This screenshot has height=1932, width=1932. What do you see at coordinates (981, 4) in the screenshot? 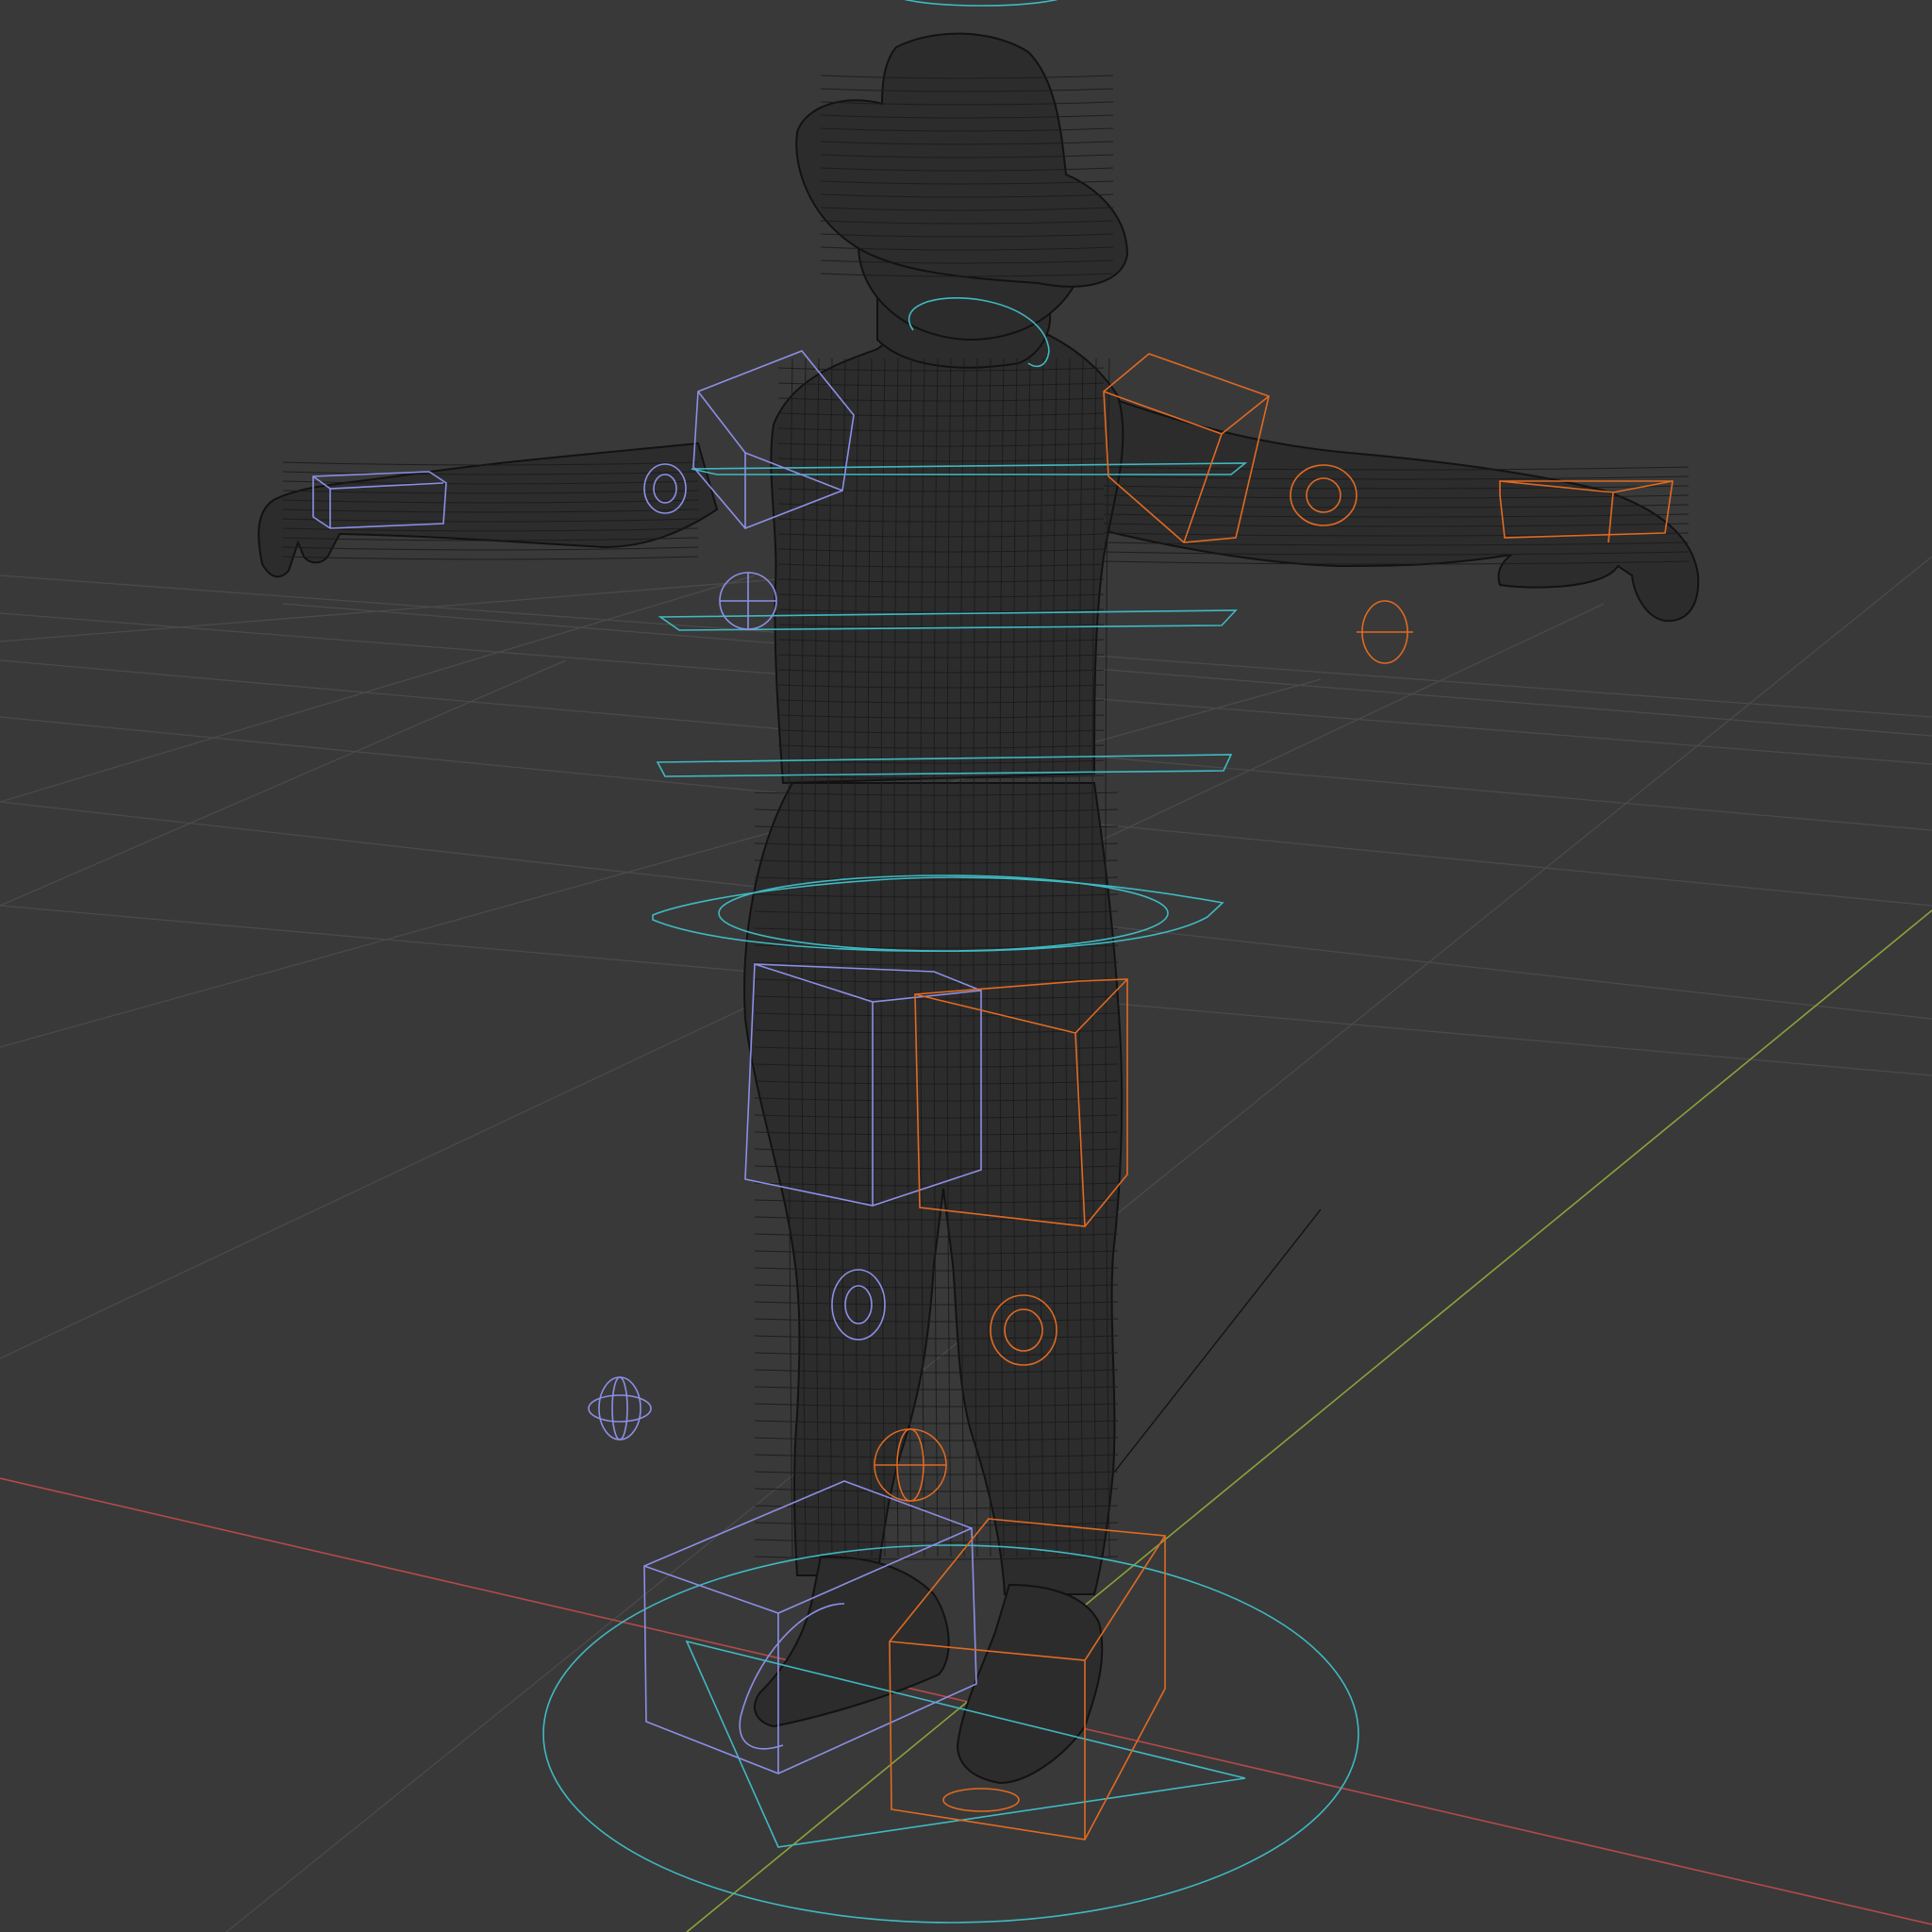
I see `top-control` at bounding box center [981, 4].